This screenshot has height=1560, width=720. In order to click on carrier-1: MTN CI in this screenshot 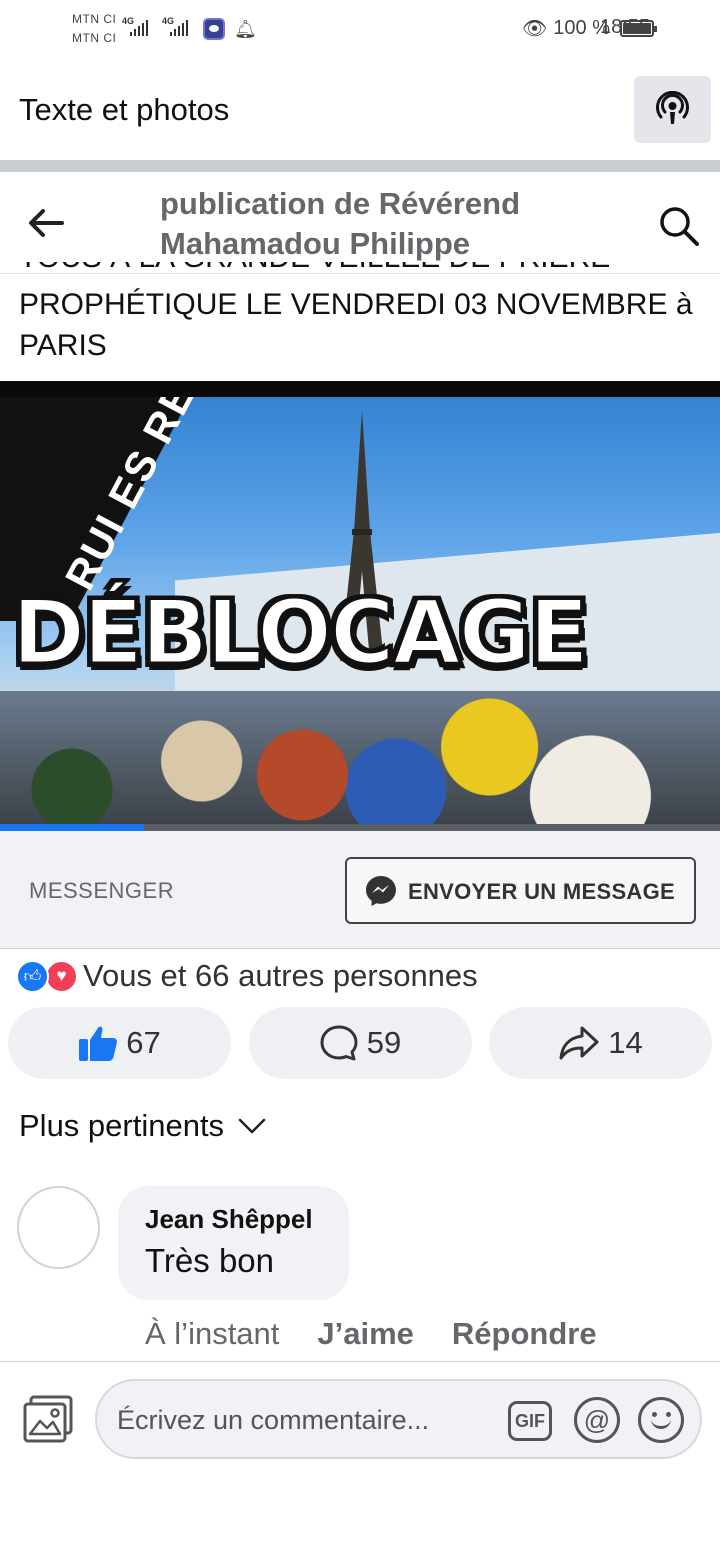, I will do `click(94, 19)`.